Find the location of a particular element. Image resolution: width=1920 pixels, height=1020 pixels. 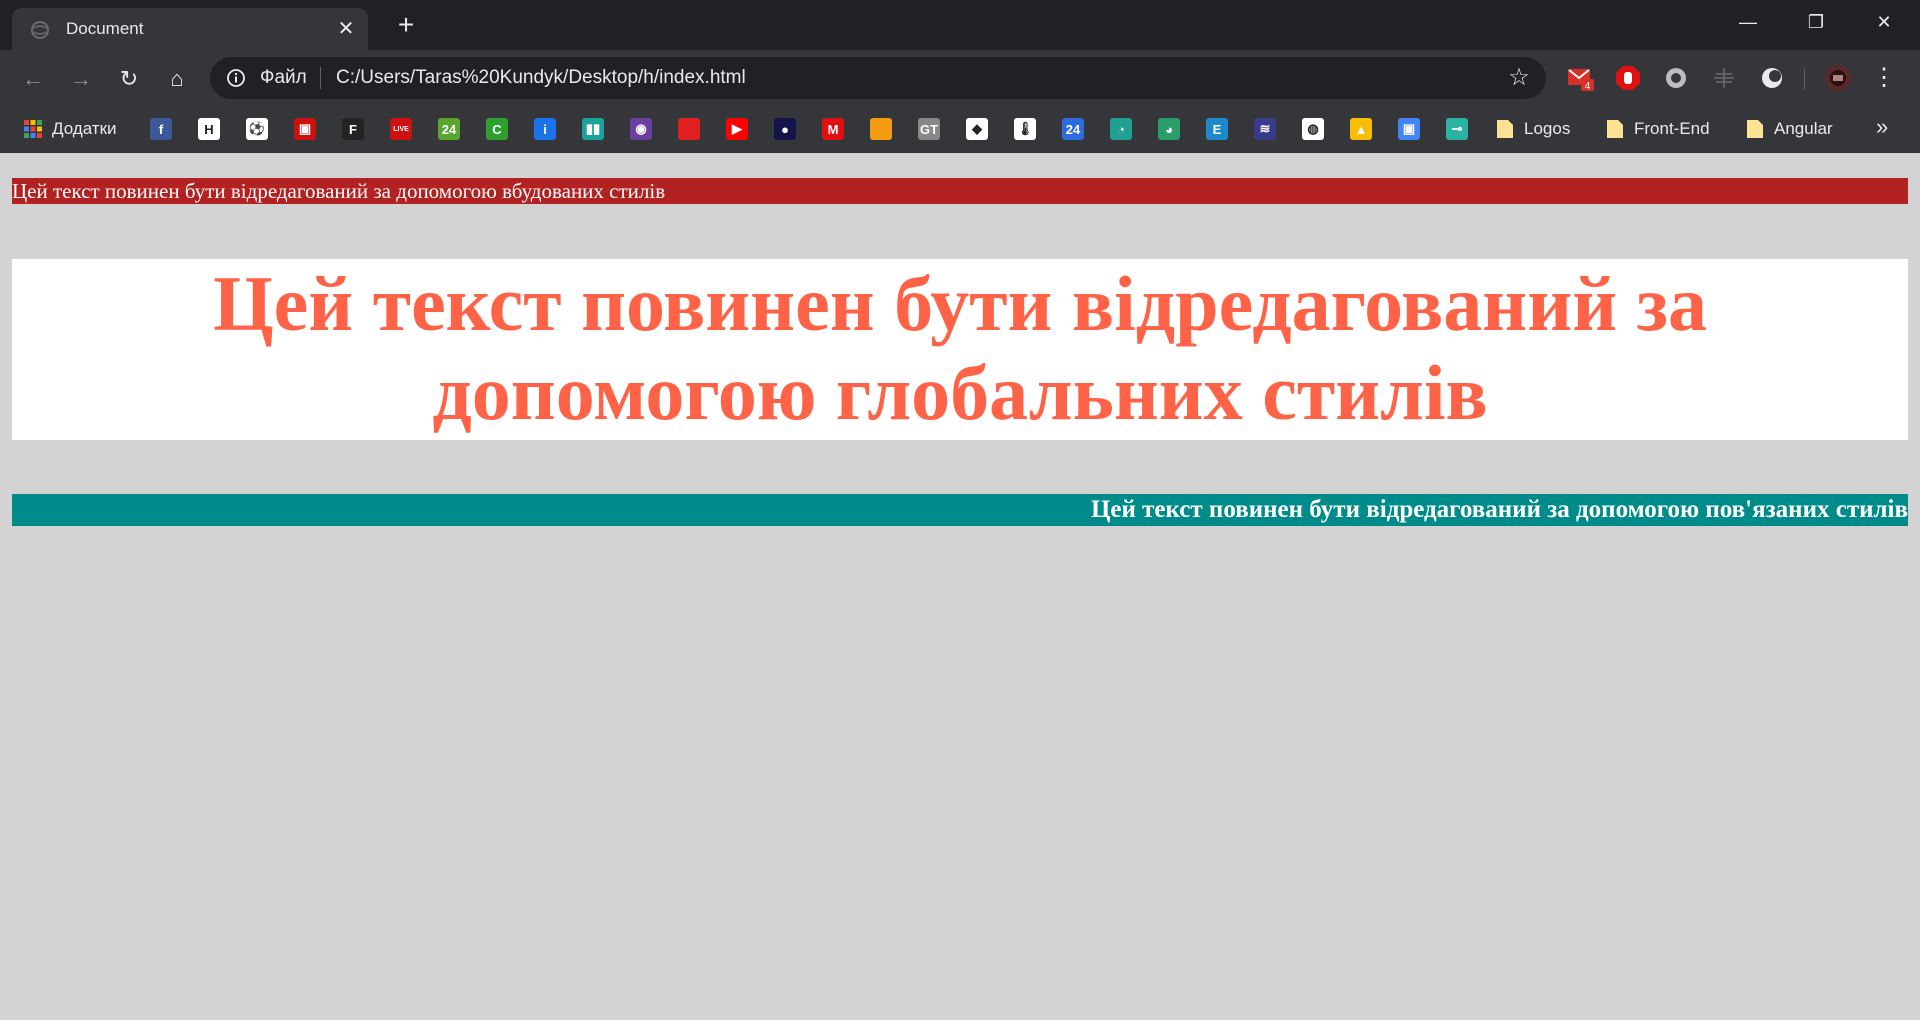

restore-button: ❐ is located at coordinates (1816, 22).